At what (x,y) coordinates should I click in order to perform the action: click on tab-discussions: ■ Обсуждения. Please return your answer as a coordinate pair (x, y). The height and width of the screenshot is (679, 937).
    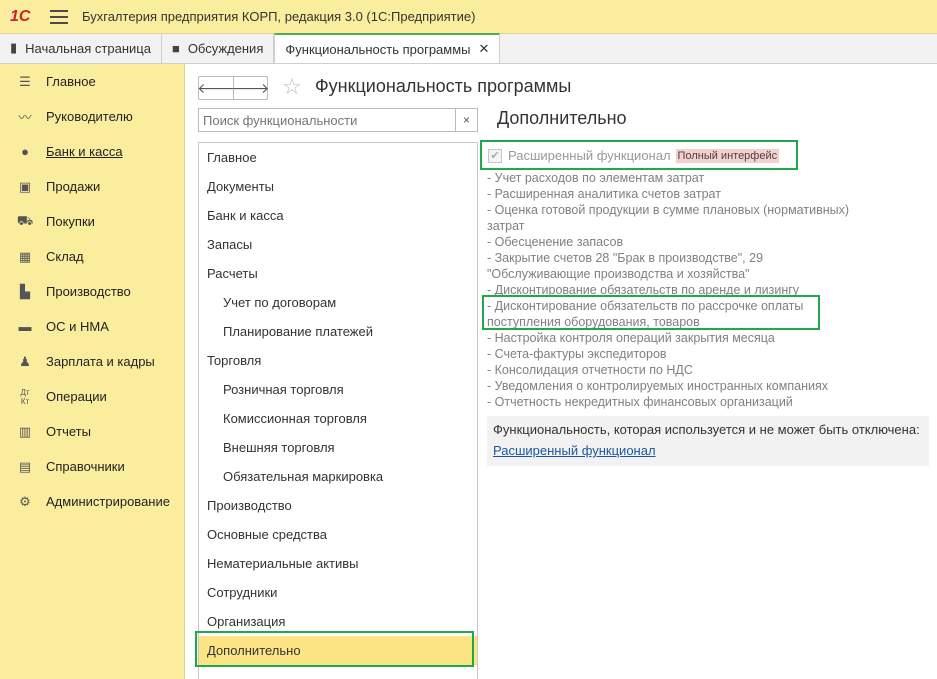
    Looking at the image, I should click on (218, 48).